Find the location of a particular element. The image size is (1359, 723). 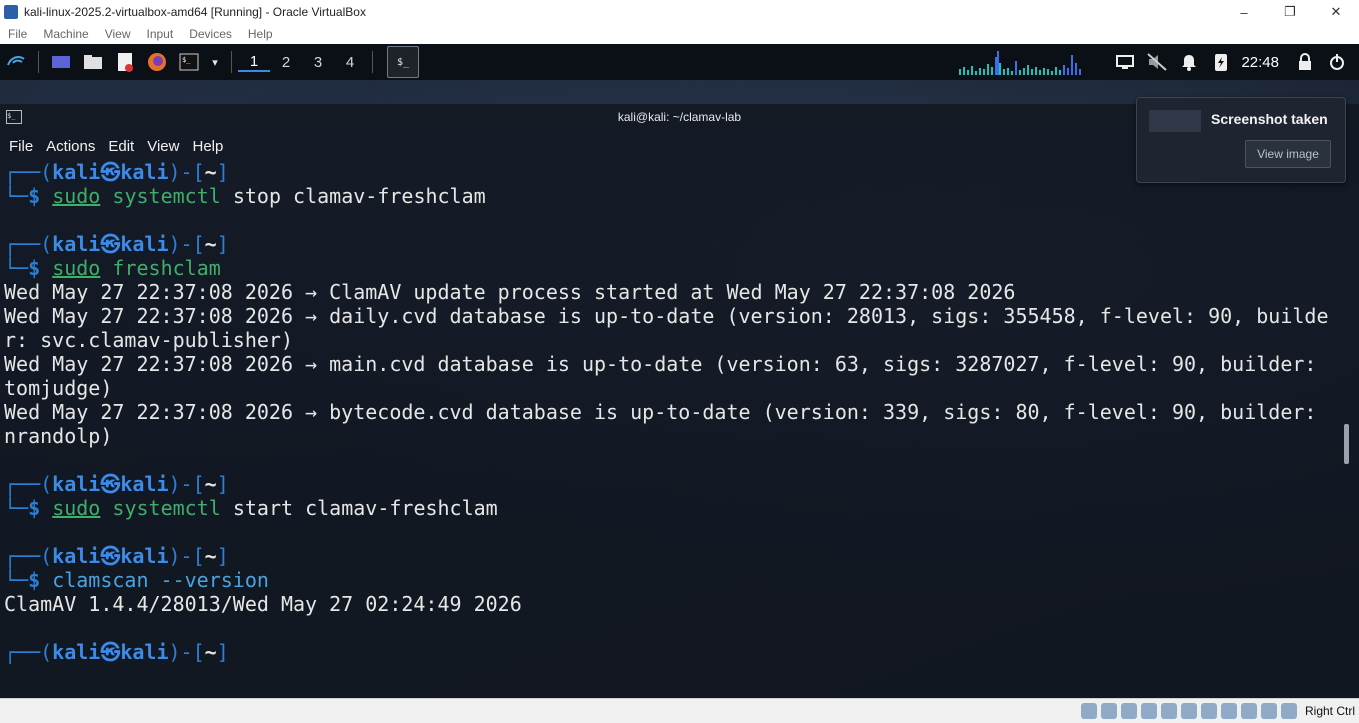

keyboard-capture-icon is located at coordinates (1288, 711).